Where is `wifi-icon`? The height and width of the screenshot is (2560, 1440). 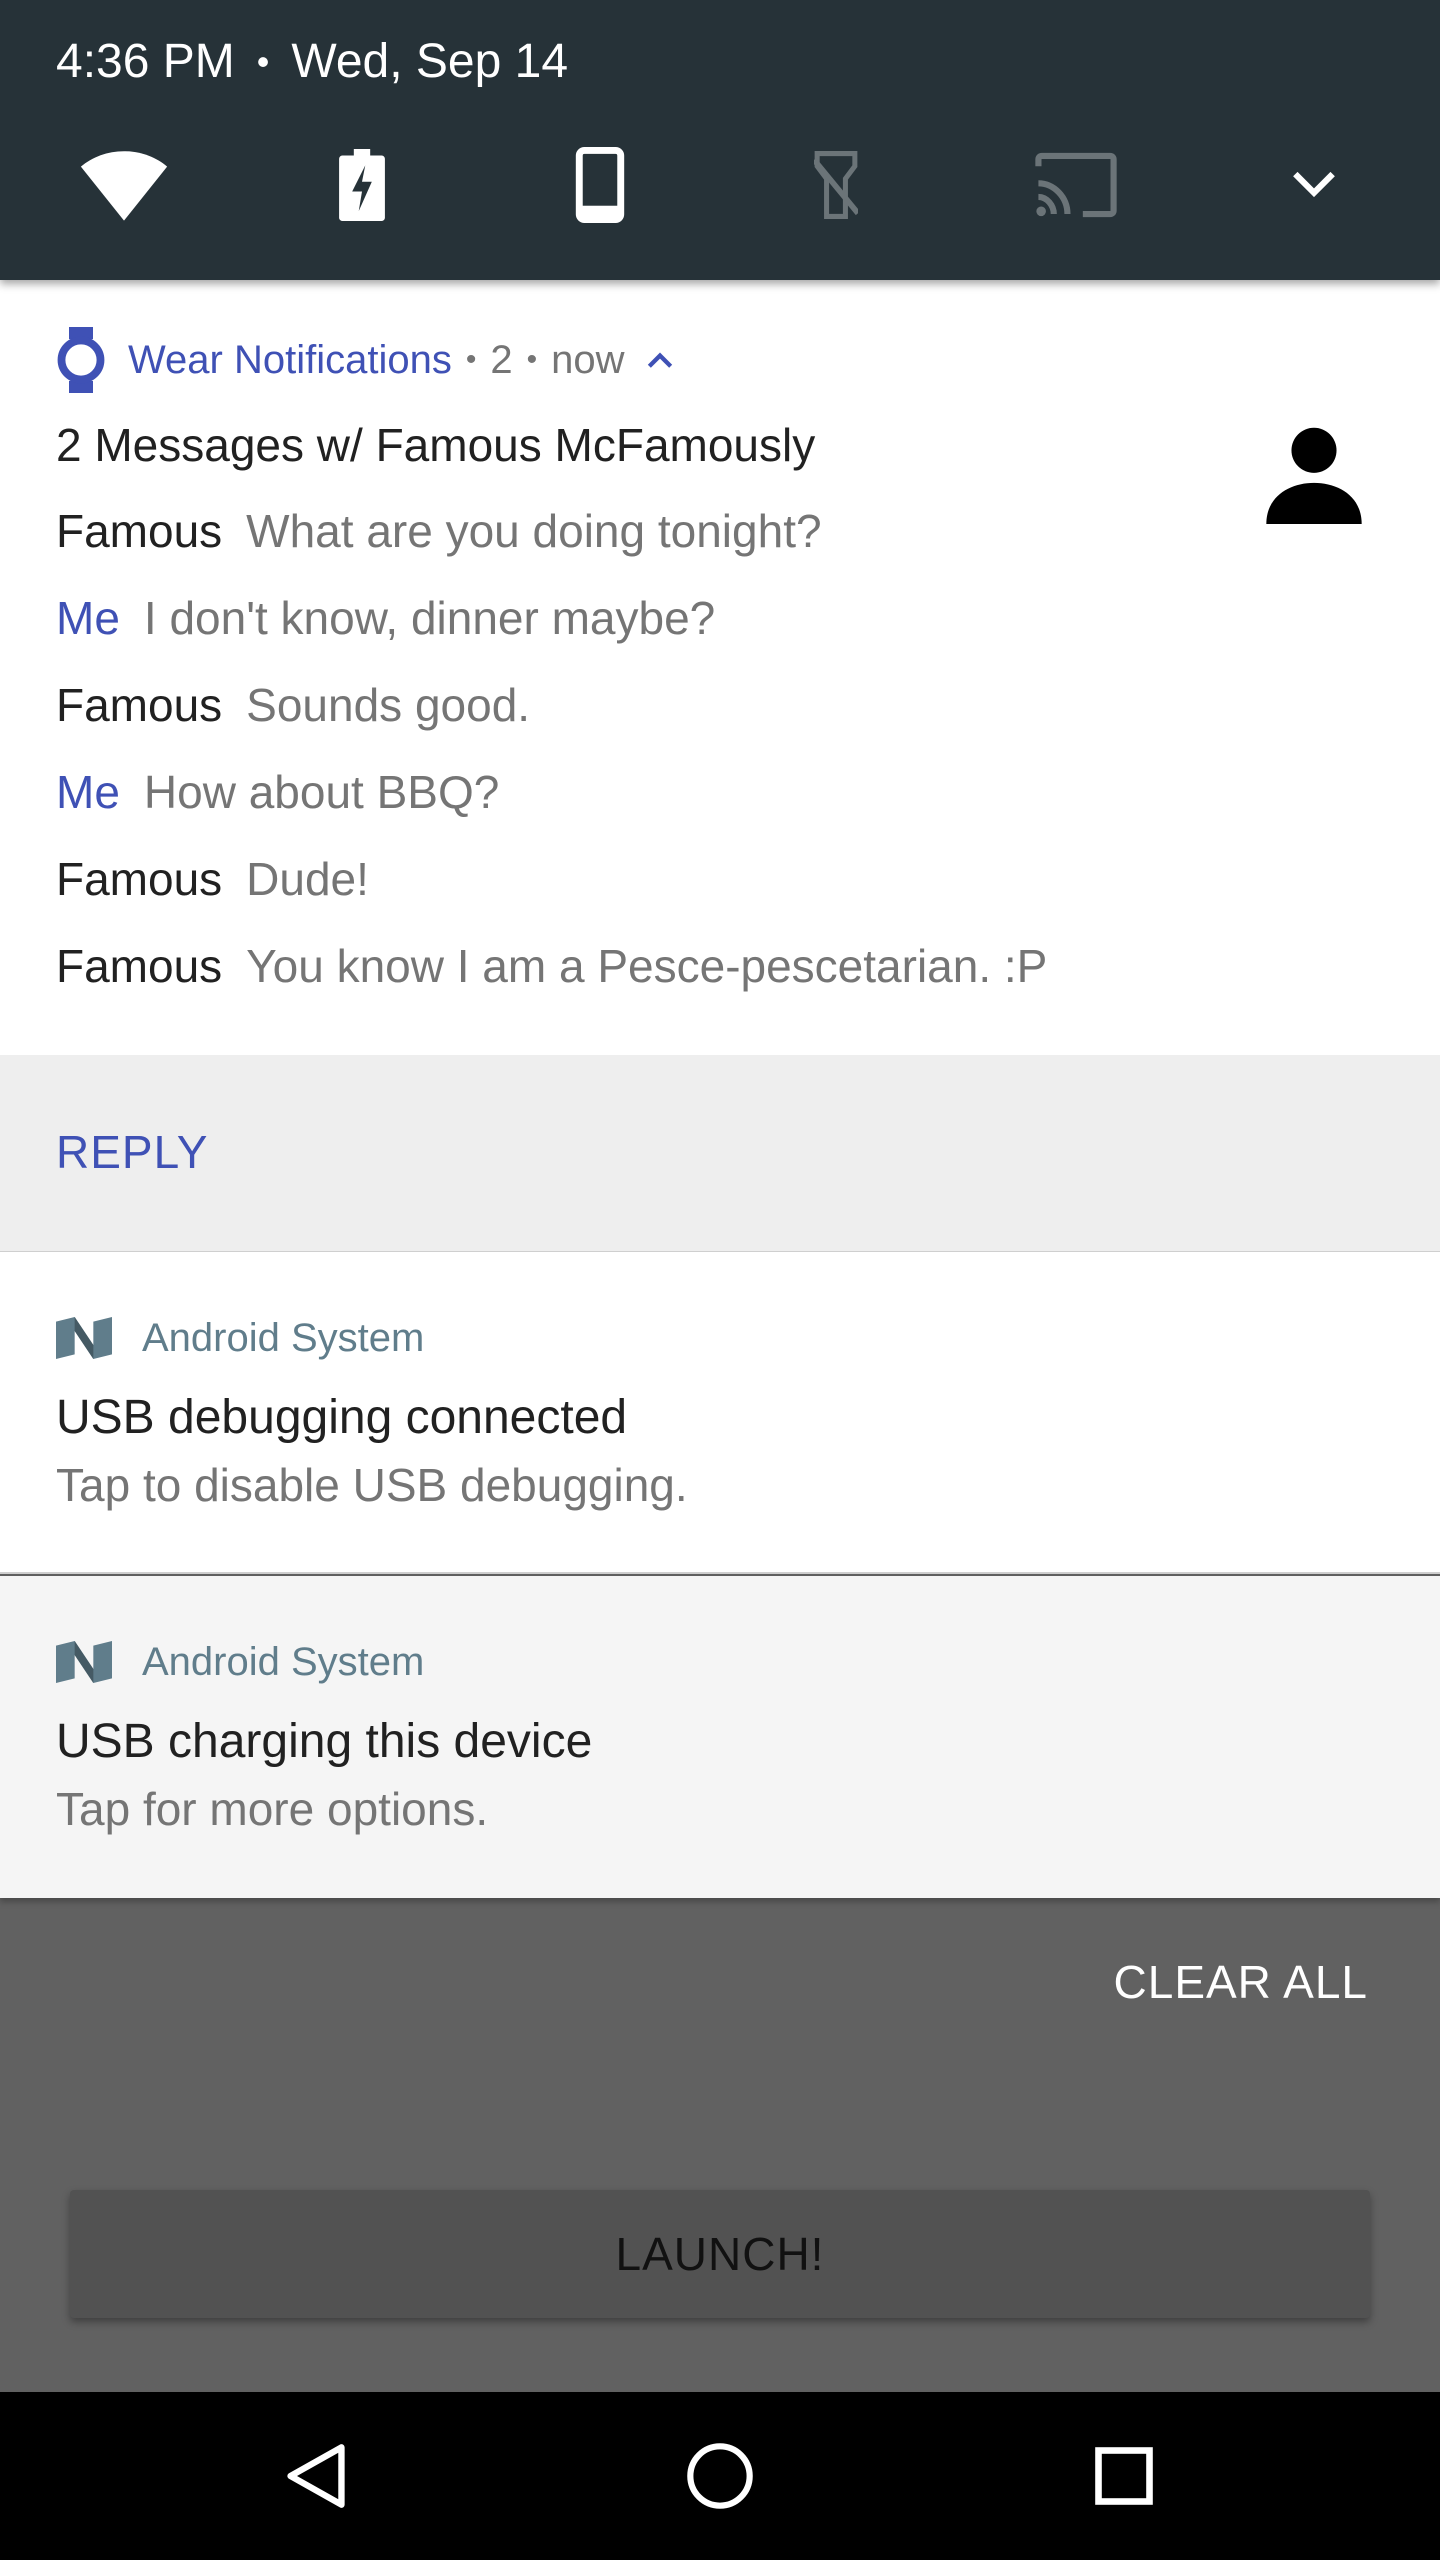
wifi-icon is located at coordinates (124, 186).